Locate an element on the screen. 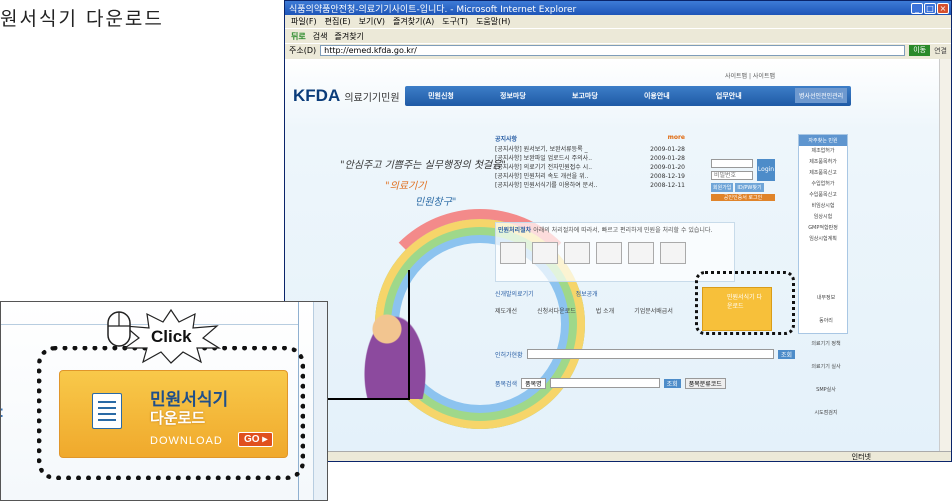 Image resolution: width=952 pixels, height=501 pixels. item-search-button: 조회 is located at coordinates (672, 383).